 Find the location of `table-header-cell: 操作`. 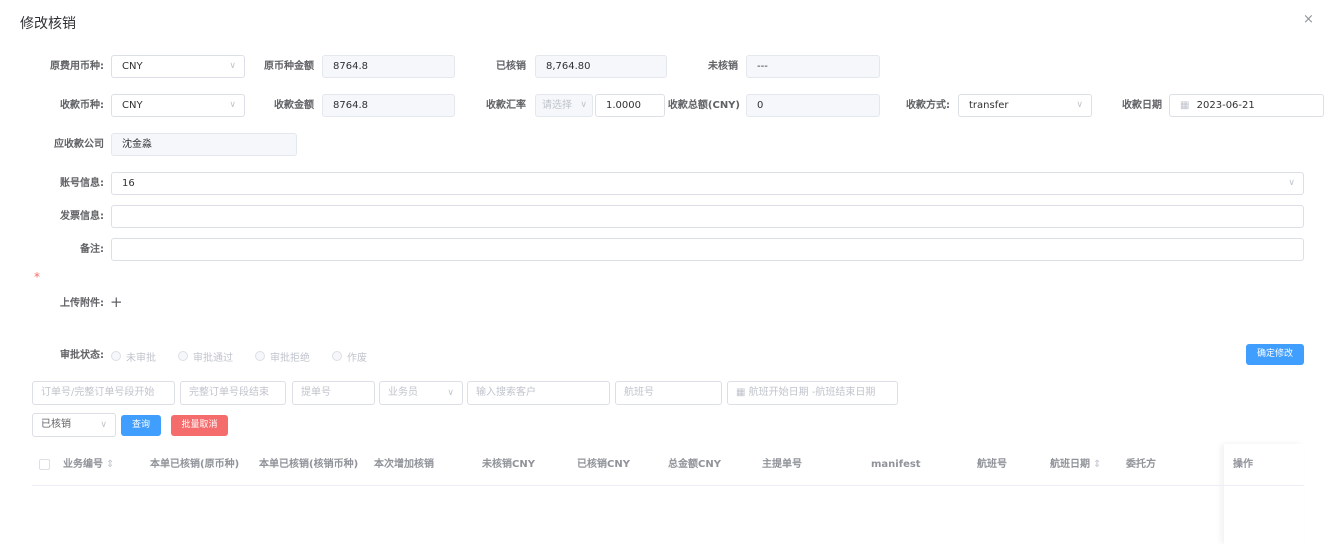

table-header-cell: 操作 is located at coordinates (1243, 464).